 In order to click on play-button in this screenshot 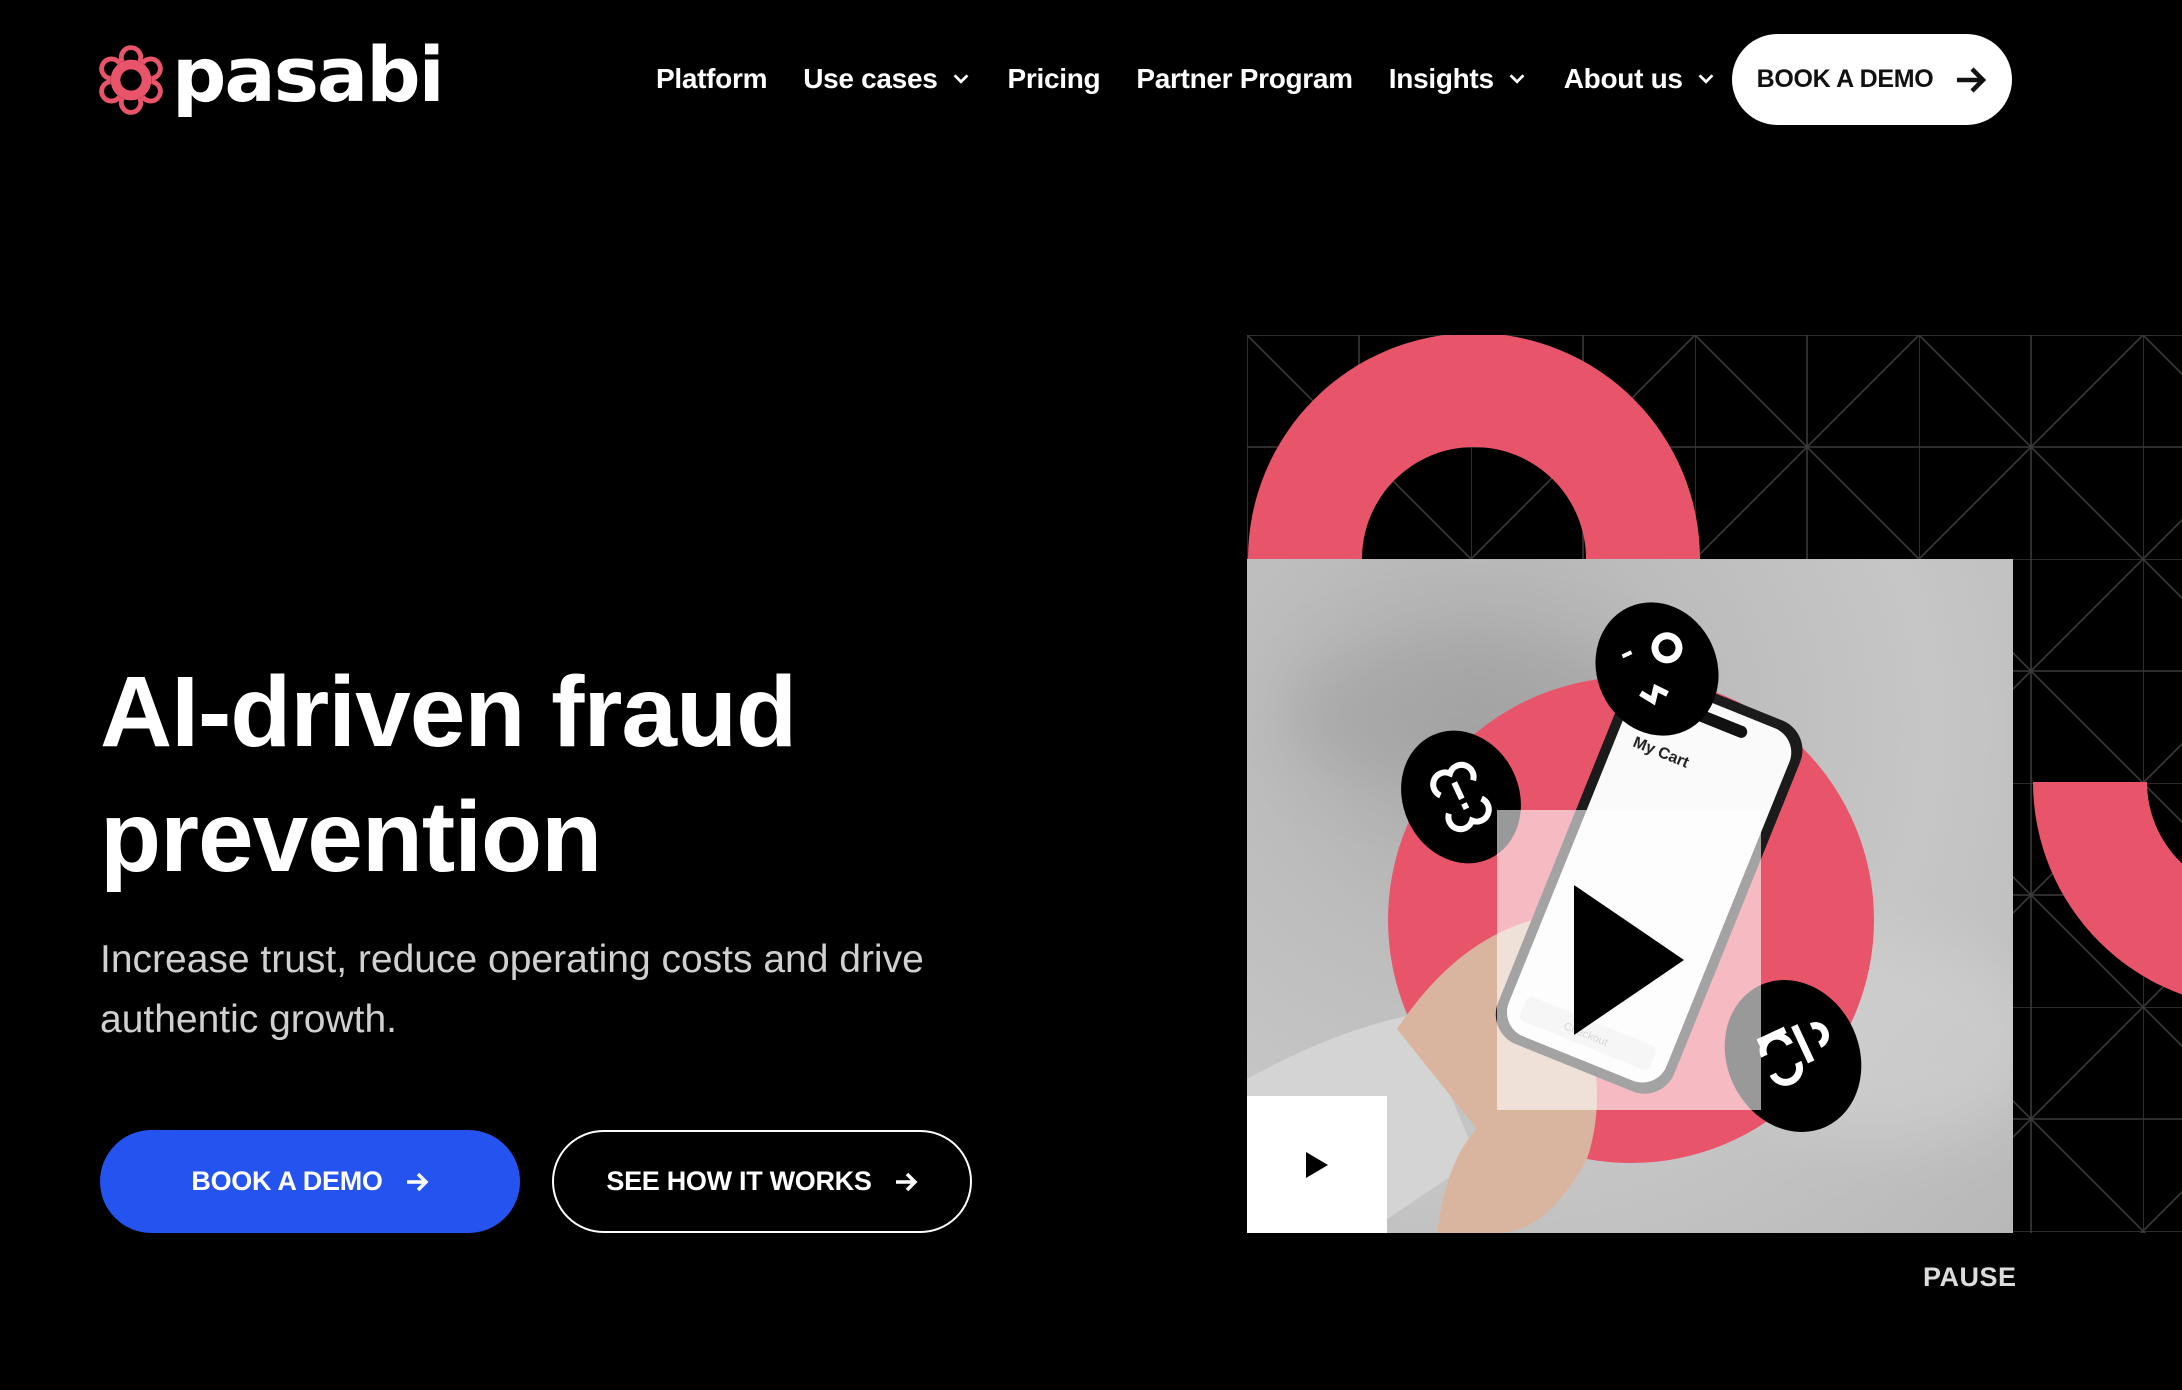, I will do `click(1629, 960)`.